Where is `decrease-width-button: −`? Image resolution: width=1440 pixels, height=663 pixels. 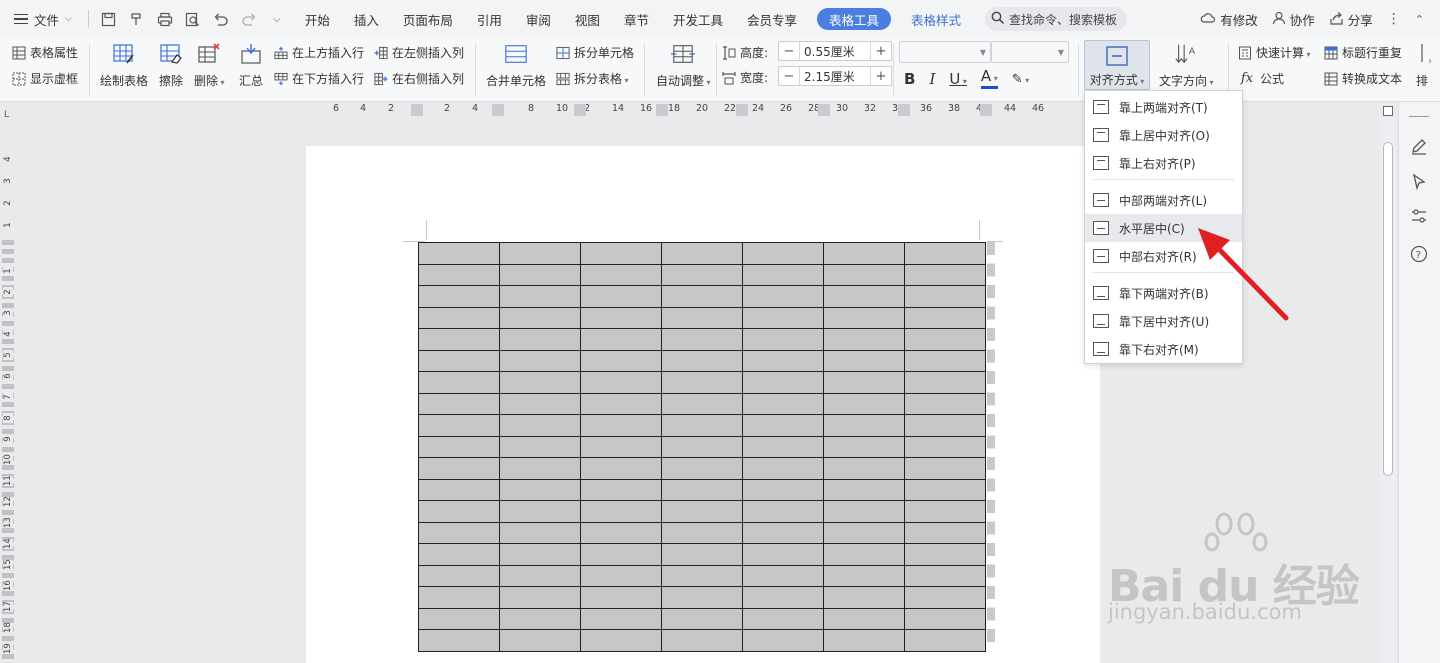
decrease-width-button: − is located at coordinates (789, 76).